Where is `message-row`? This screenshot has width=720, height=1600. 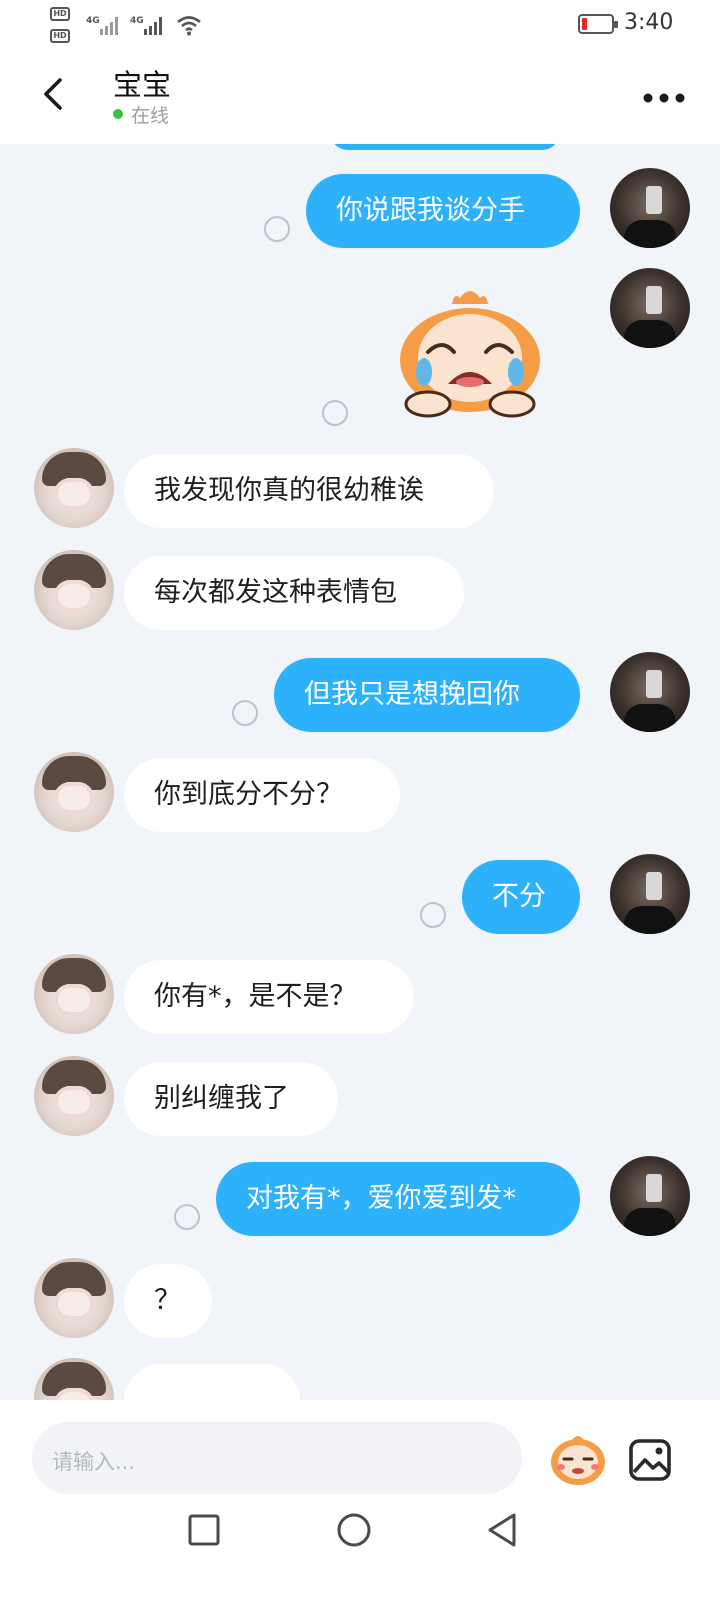
message-row is located at coordinates (360, 348).